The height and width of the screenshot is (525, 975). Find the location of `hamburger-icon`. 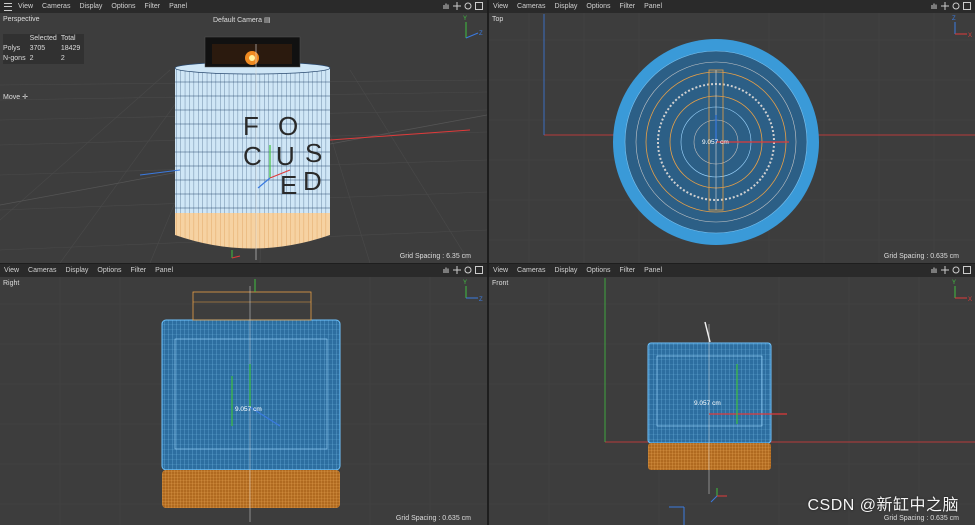

hamburger-icon is located at coordinates (8, 6).